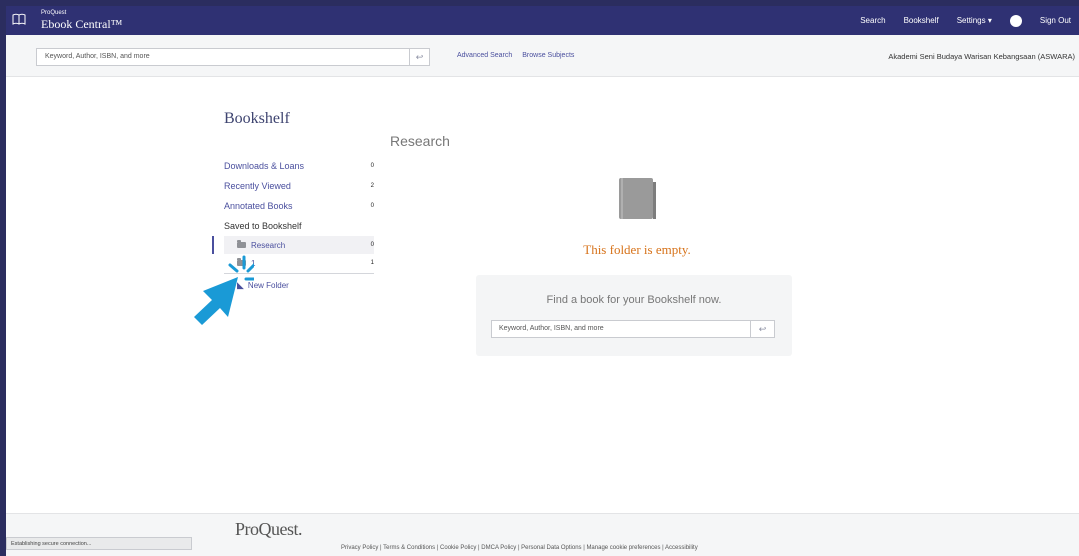 This screenshot has height=556, width=1079. Describe the element at coordinates (257, 186) in the screenshot. I see `sidebar-item-label: Recently Viewed` at that location.